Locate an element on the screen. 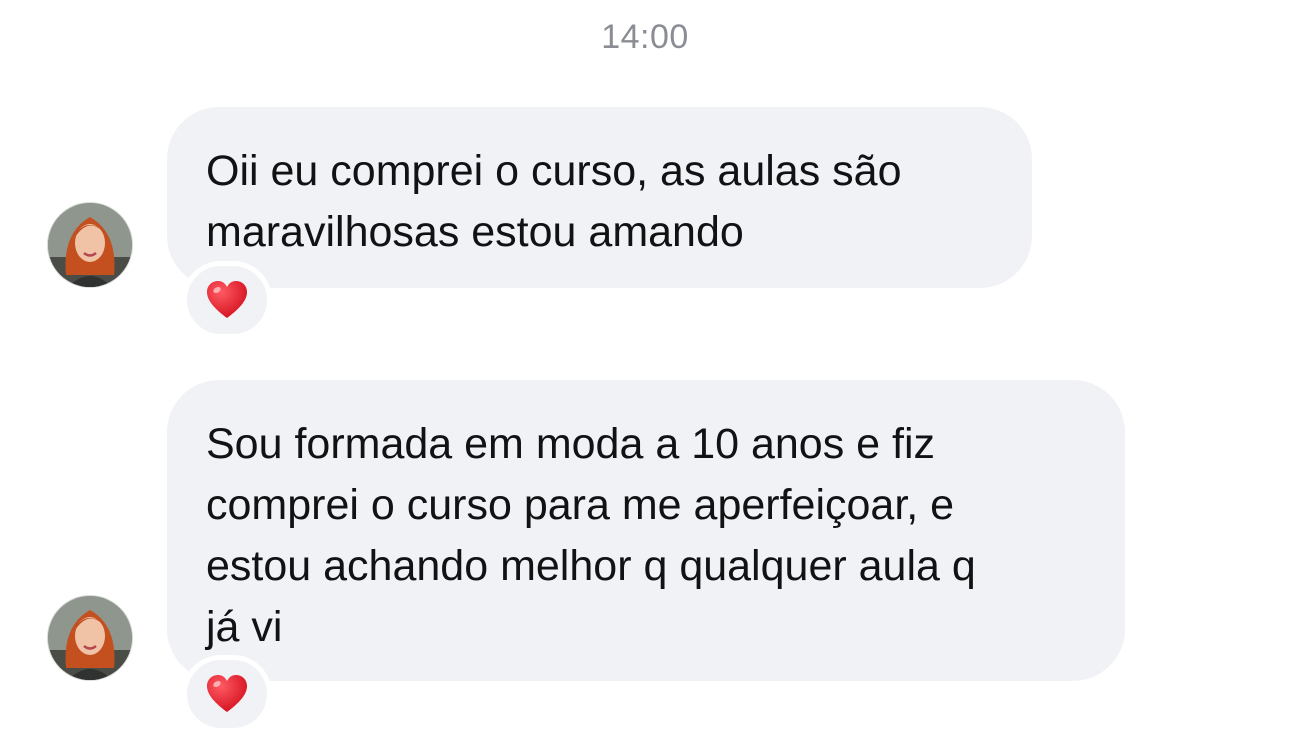 Image resolution: width=1290 pixels, height=751 pixels. message-text-line: maravilhosas estou amando is located at coordinates (475, 232).